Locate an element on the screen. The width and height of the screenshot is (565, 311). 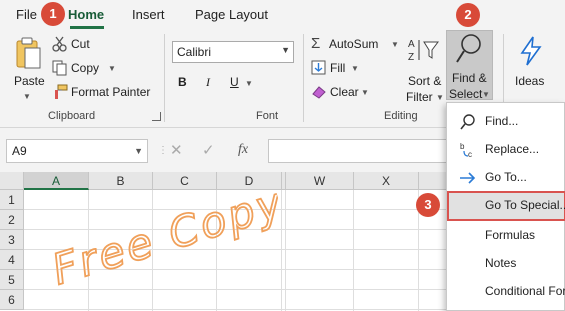
menu-item-formulas: Formulas is located at coordinates (506, 236).